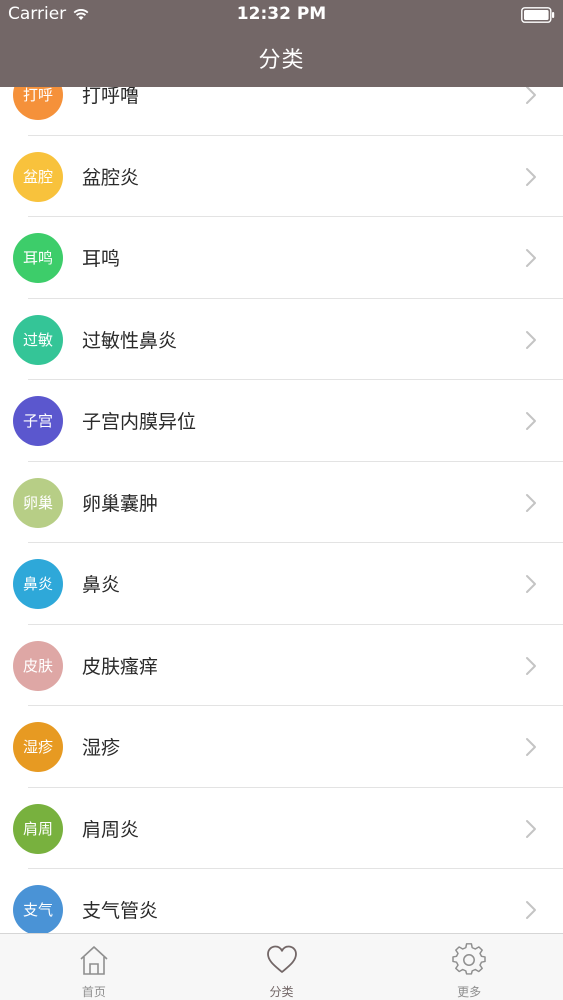  What do you see at coordinates (281, 60) in the screenshot?
I see `page-title: 分类` at bounding box center [281, 60].